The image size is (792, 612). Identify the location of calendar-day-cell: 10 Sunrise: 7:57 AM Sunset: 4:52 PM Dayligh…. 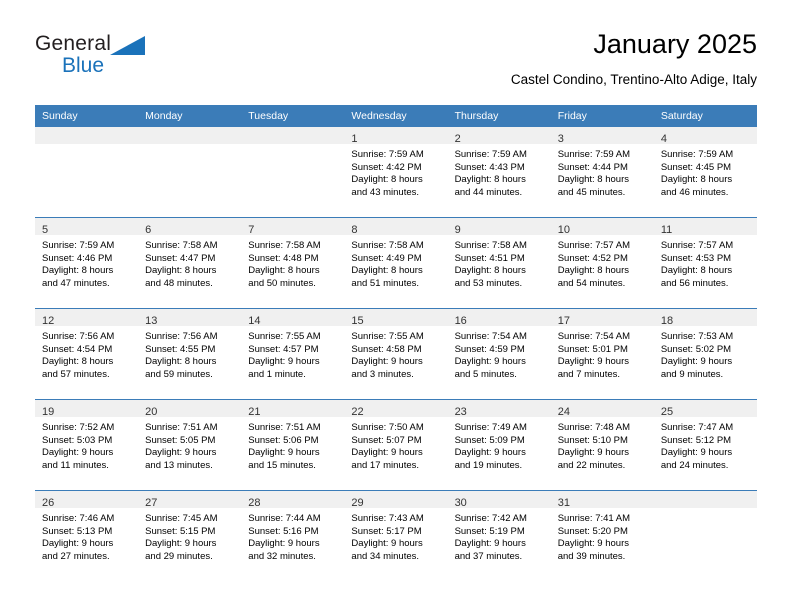
(602, 263).